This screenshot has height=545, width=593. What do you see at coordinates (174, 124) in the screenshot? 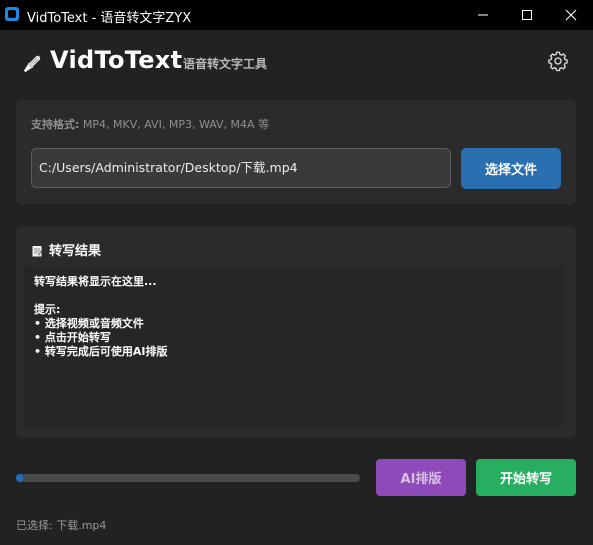
I see `formats-value: MP4, MKV, AVI, MP3, WAV, M4A 等` at bounding box center [174, 124].